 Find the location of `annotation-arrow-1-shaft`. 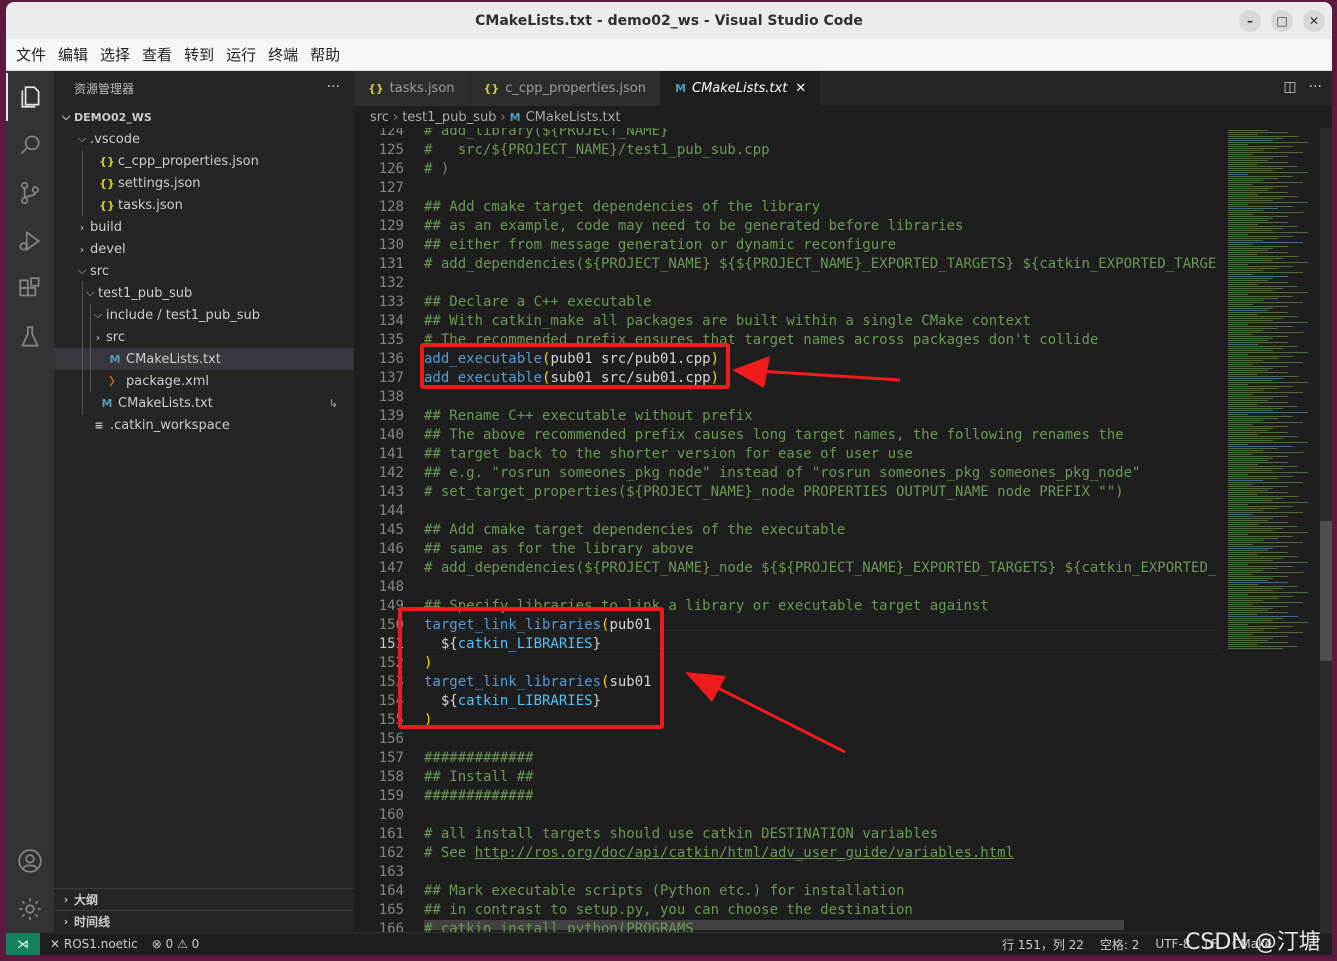

annotation-arrow-1-shaft is located at coordinates (829, 375).